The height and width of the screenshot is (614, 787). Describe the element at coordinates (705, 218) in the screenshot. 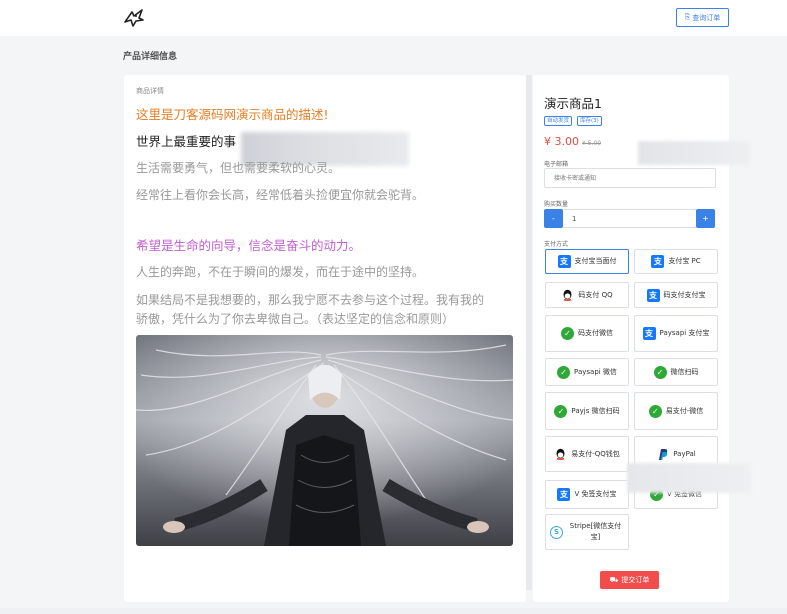

I see `quantity-increment-button: +` at that location.